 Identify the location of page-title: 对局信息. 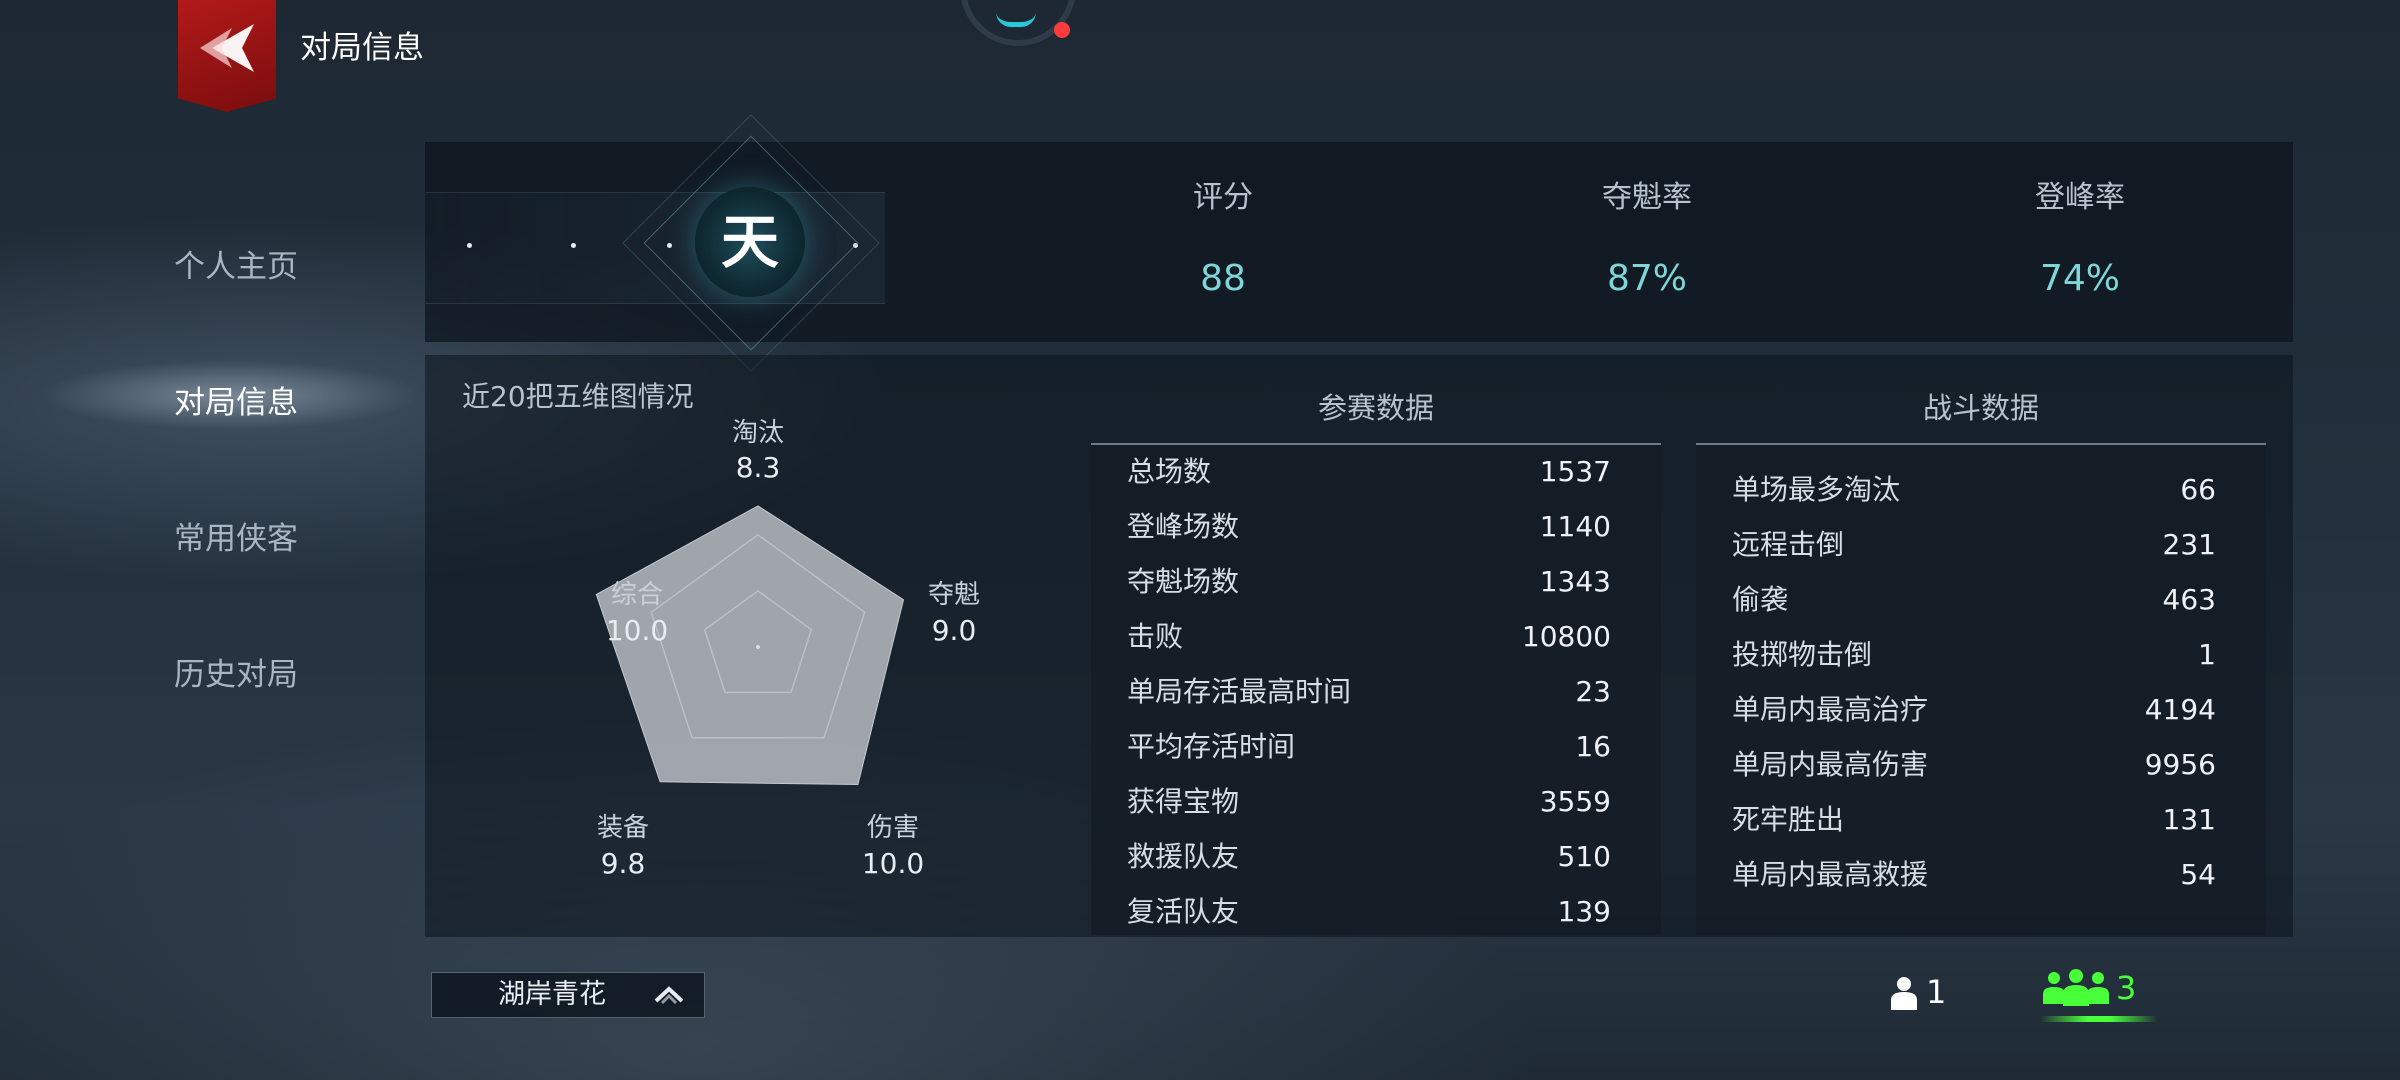
(362, 48).